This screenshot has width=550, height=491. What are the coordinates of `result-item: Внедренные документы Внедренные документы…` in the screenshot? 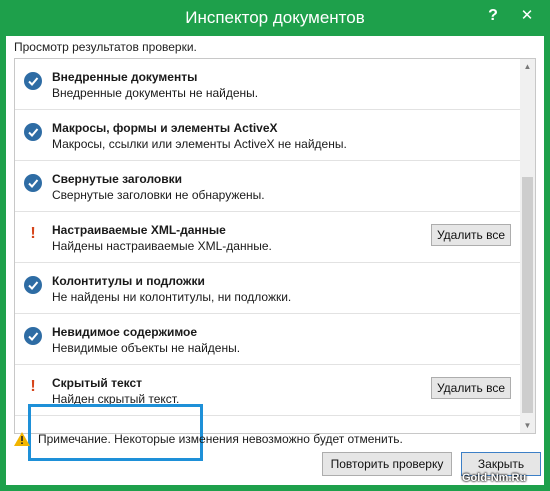 It's located at (267, 84).